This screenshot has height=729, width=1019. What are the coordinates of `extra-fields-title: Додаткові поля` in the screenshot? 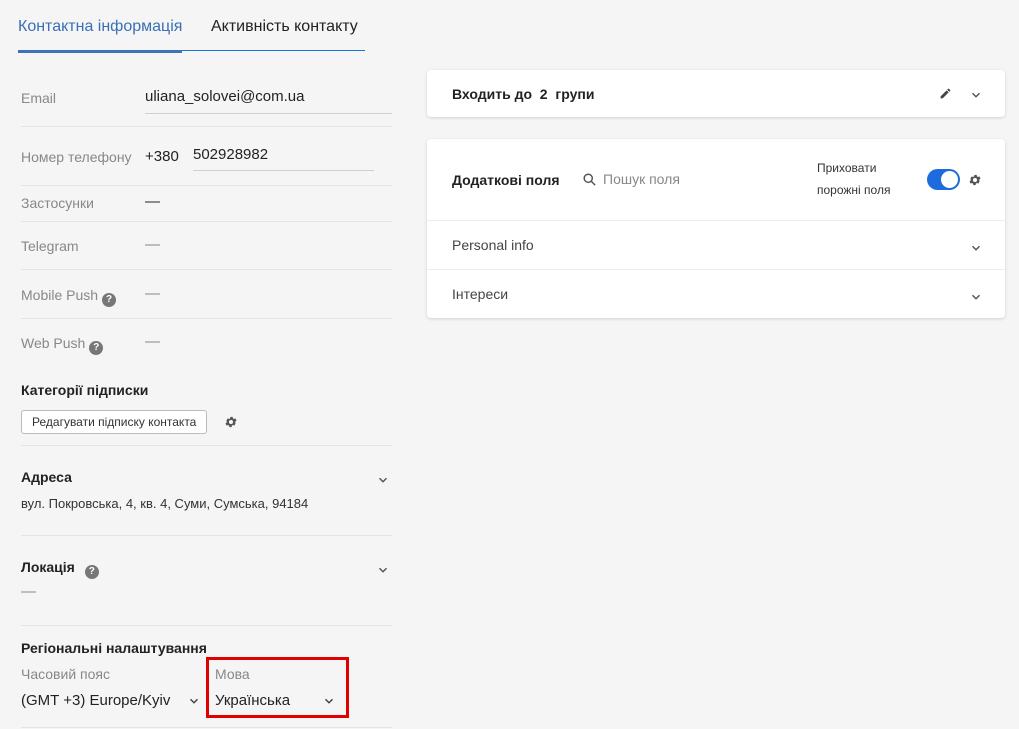 It's located at (506, 180).